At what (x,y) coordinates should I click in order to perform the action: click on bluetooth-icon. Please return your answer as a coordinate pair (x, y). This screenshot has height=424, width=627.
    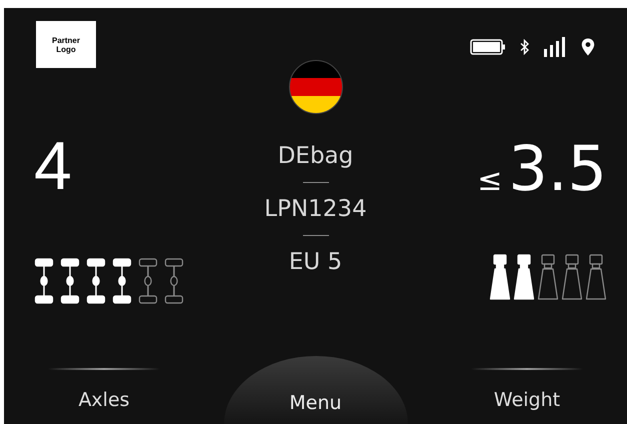
    Looking at the image, I should click on (524, 47).